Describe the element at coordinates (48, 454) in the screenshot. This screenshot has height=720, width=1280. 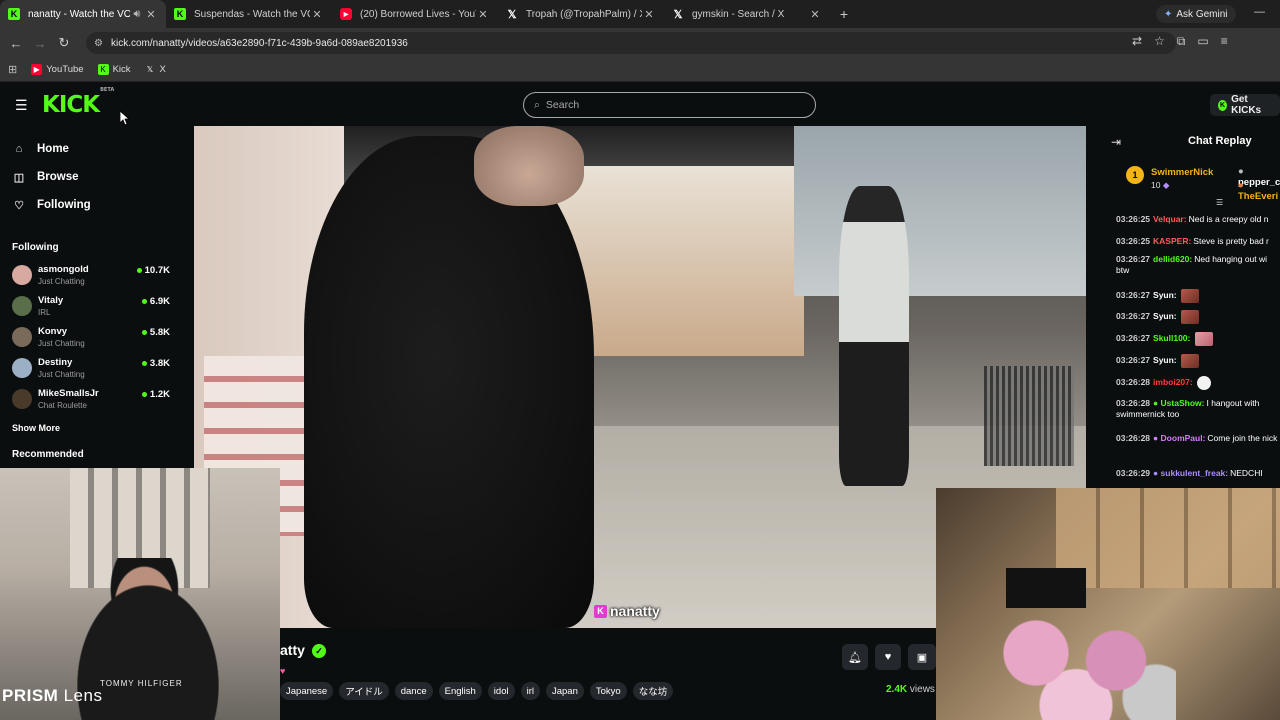
I see `recommended-section-title: Recommended` at that location.